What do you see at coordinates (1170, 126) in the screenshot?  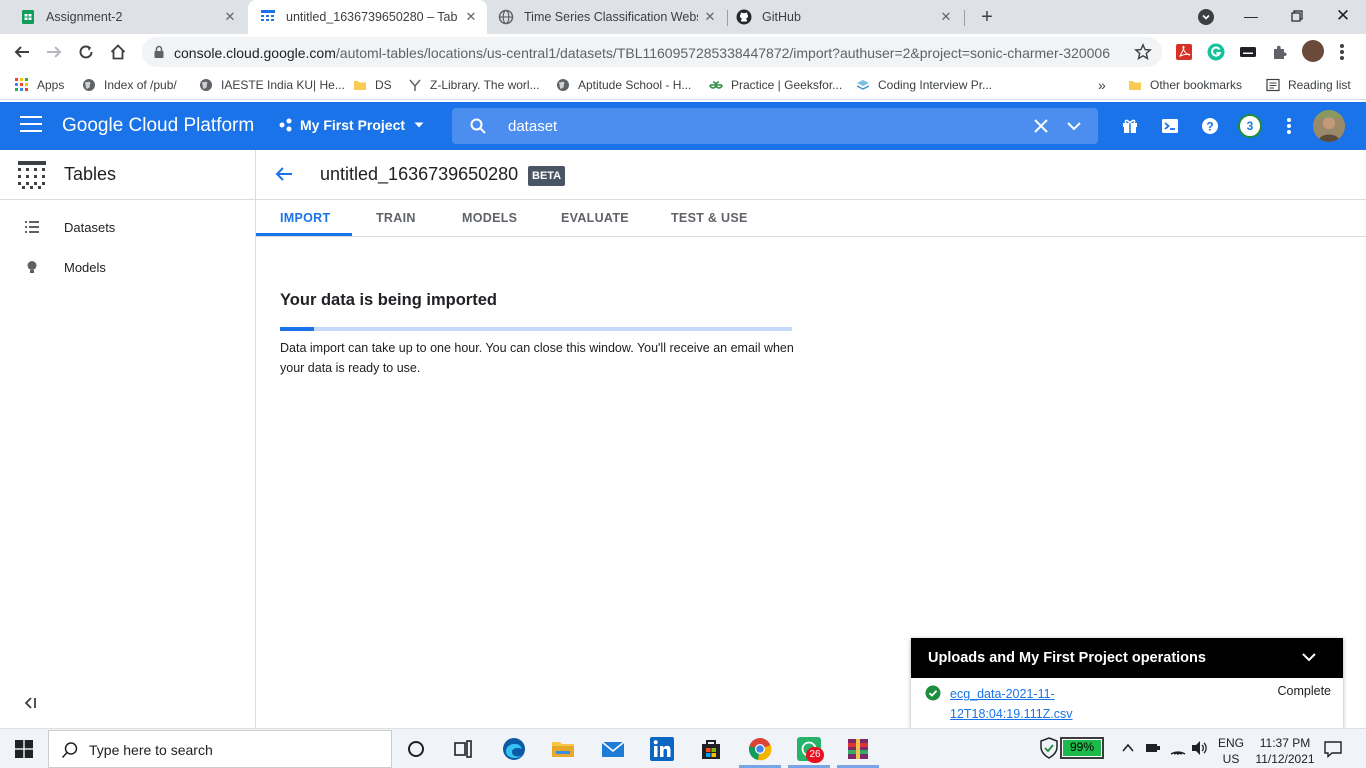 I see `cloud-shell-icon` at bounding box center [1170, 126].